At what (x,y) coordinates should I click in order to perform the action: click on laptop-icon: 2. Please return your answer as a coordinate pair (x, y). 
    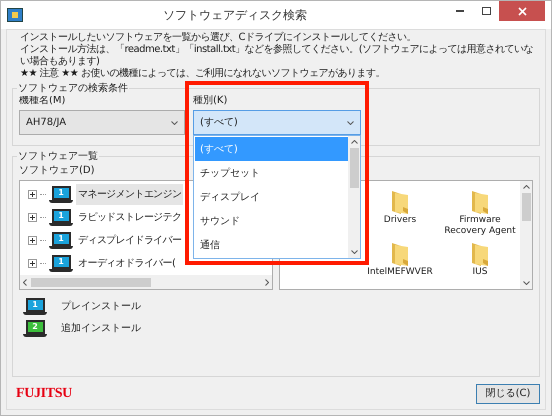
    Looking at the image, I should click on (35, 328).